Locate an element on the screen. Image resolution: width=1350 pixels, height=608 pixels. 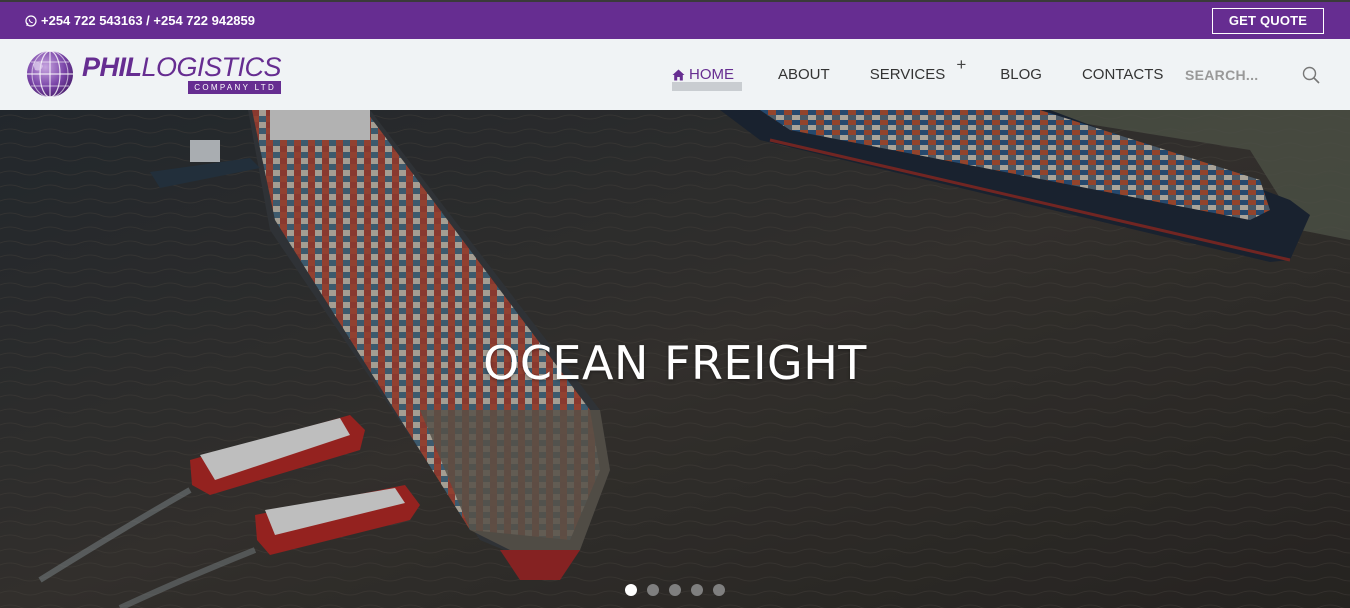
nav-item-about: ABOUT is located at coordinates (804, 74).